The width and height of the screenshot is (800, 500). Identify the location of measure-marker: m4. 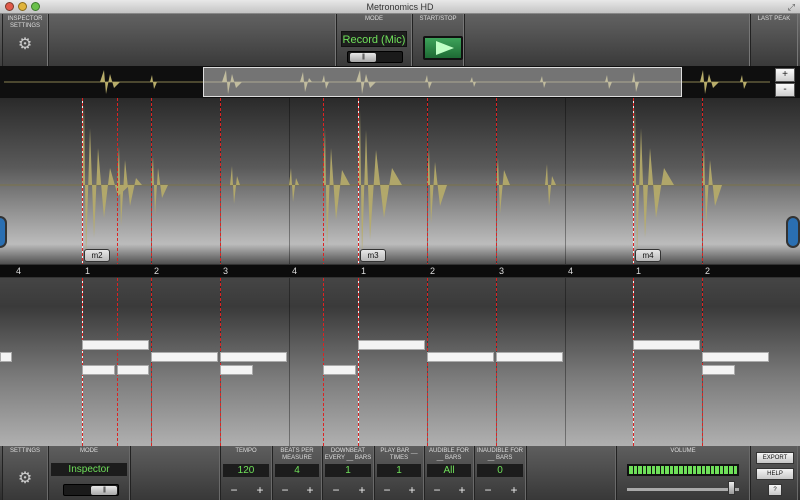
(648, 255).